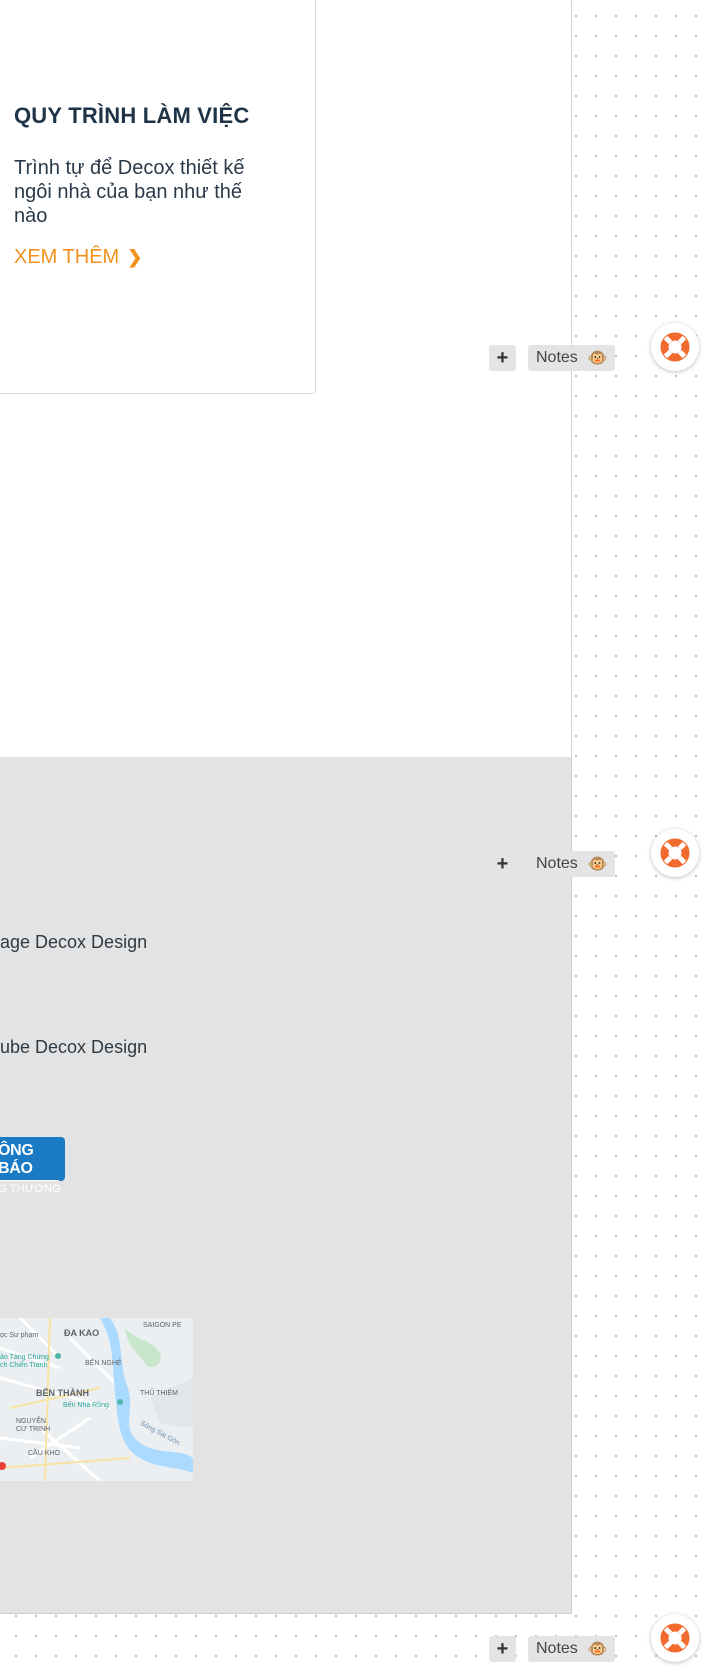  What do you see at coordinates (17, 1159) in the screenshot?
I see `badge-line-1: ÔNG BÁO` at bounding box center [17, 1159].